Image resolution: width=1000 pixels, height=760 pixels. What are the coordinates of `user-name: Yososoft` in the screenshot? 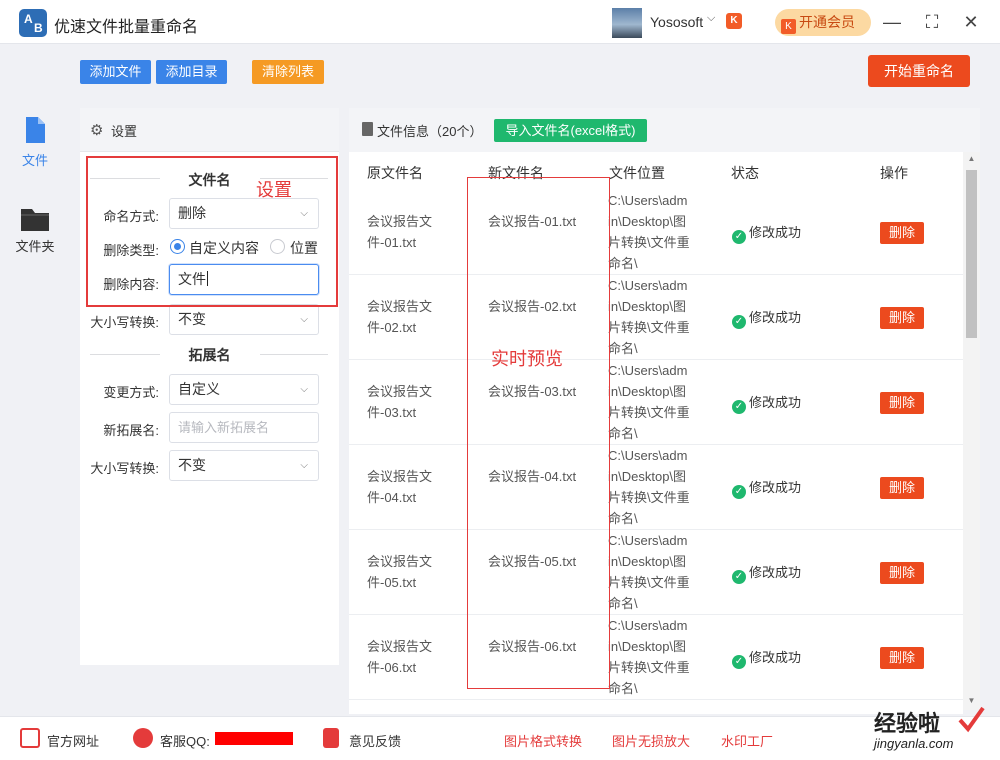 It's located at (676, 22).